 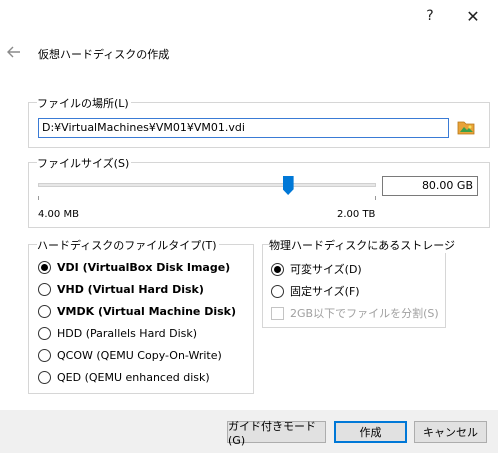 I want to click on storage-label: 物理ハードディスクにあるストレージ, so click(x=363, y=245).